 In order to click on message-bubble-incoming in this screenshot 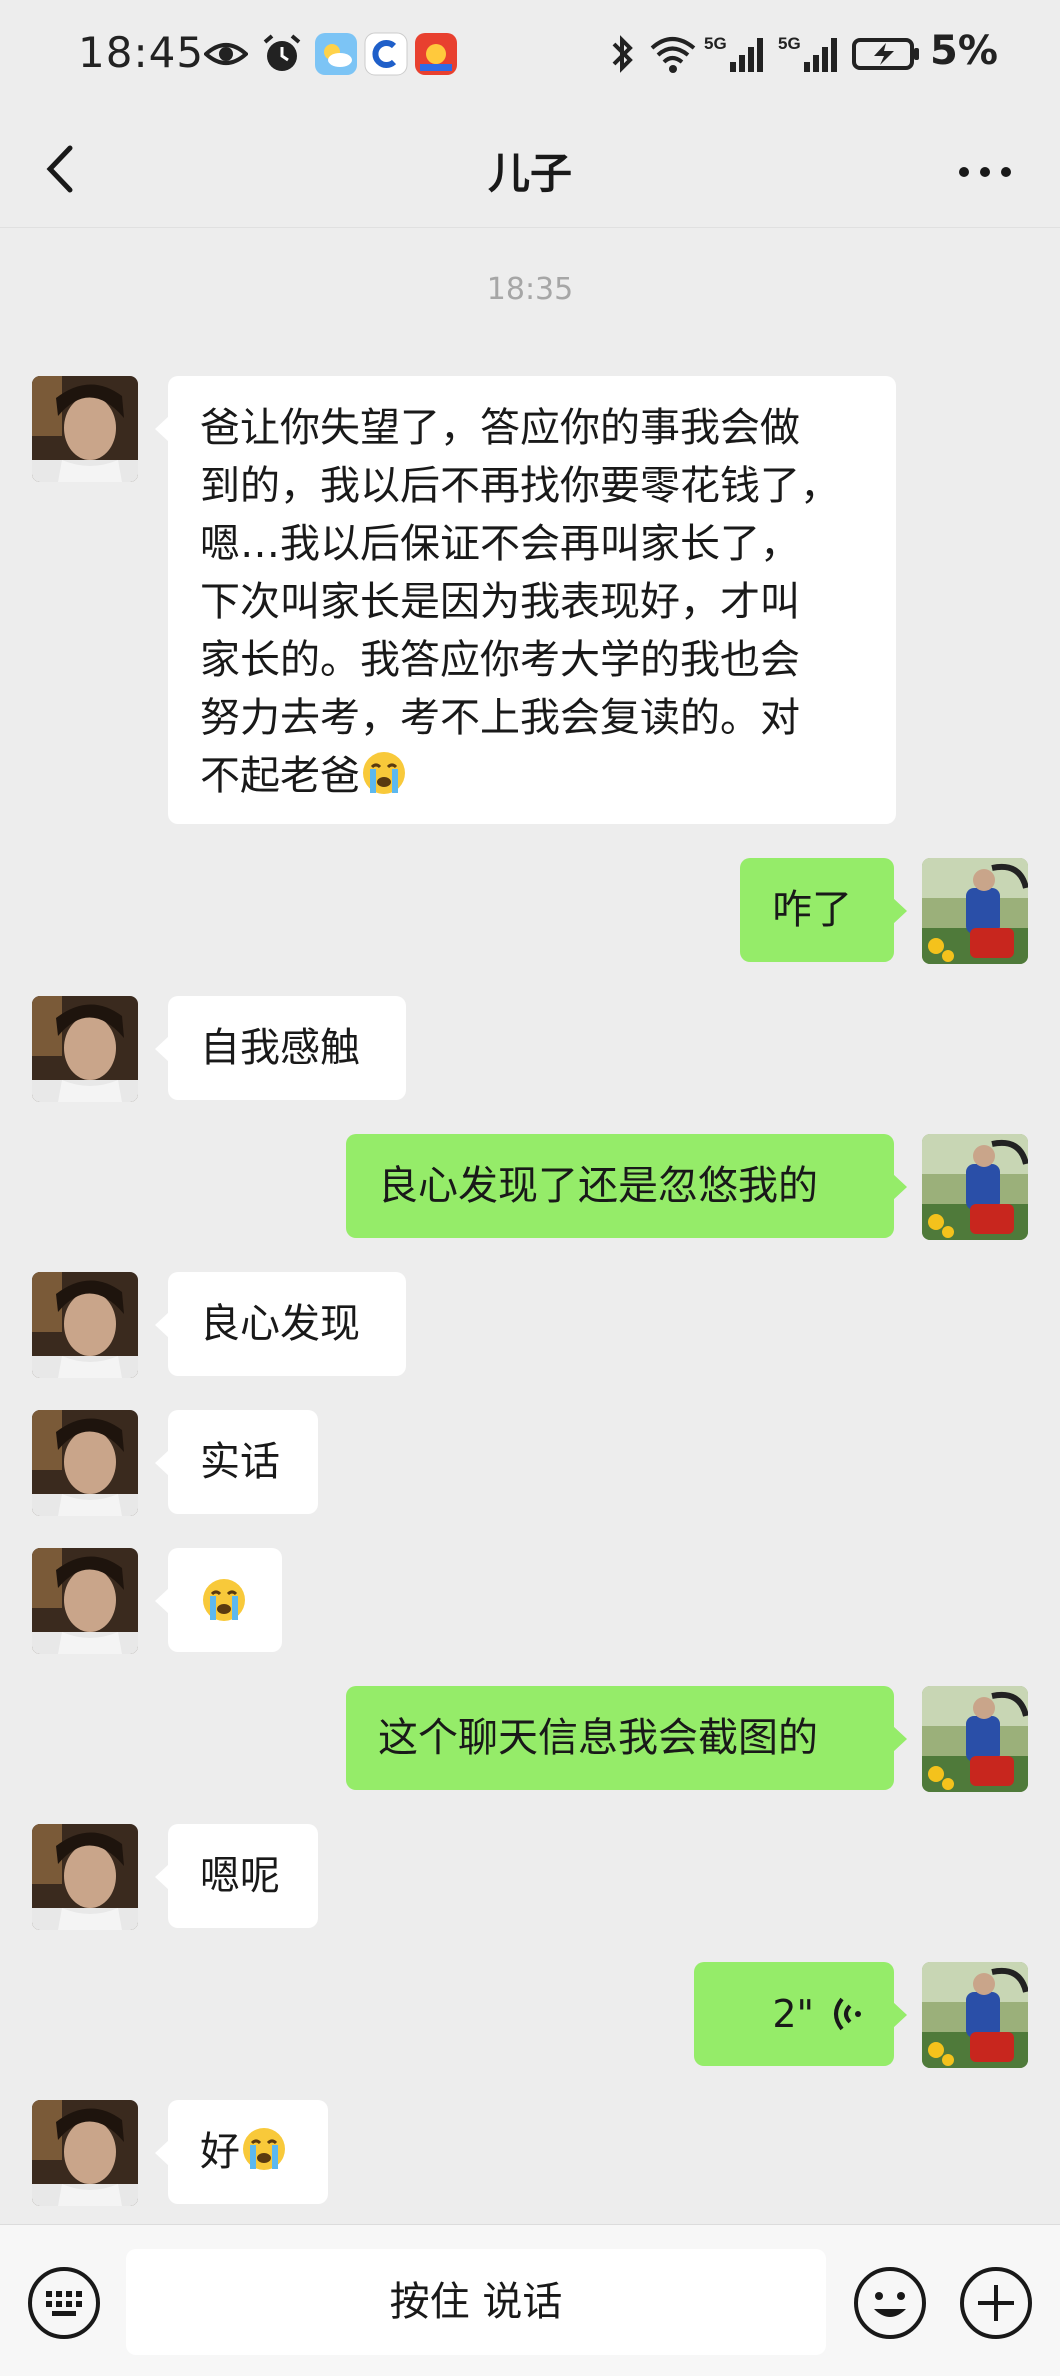, I will do `click(218, 1600)`.